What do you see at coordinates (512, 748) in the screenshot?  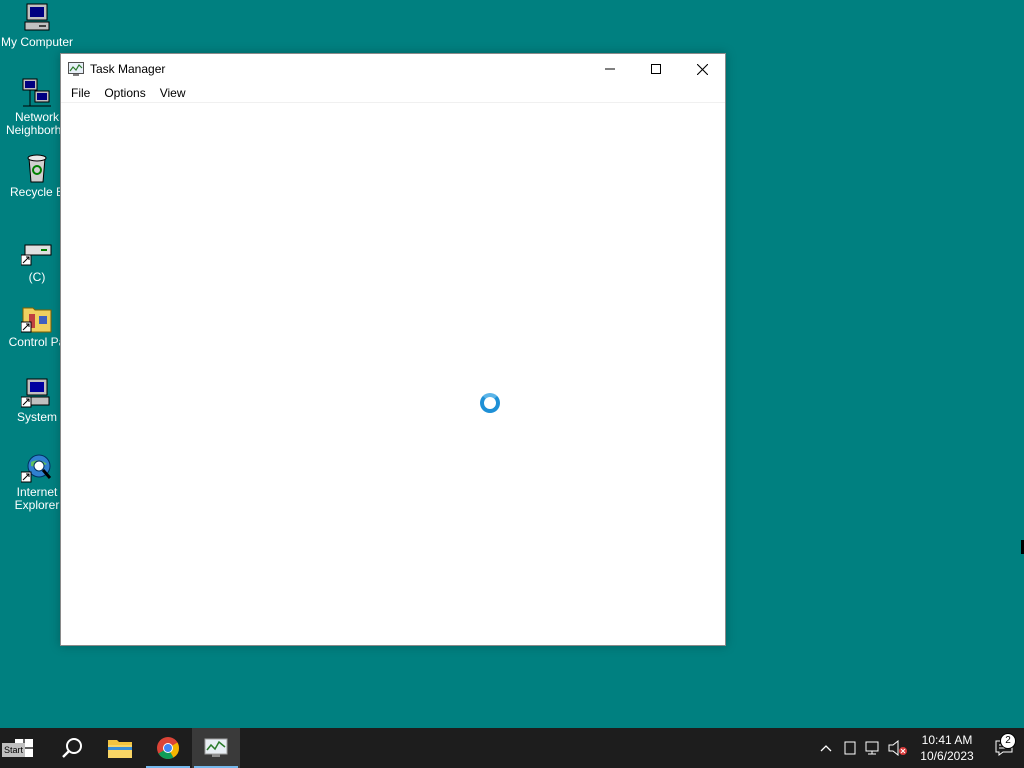 I see `taskbar: 10:41 AM 10/6/2023 2` at bounding box center [512, 748].